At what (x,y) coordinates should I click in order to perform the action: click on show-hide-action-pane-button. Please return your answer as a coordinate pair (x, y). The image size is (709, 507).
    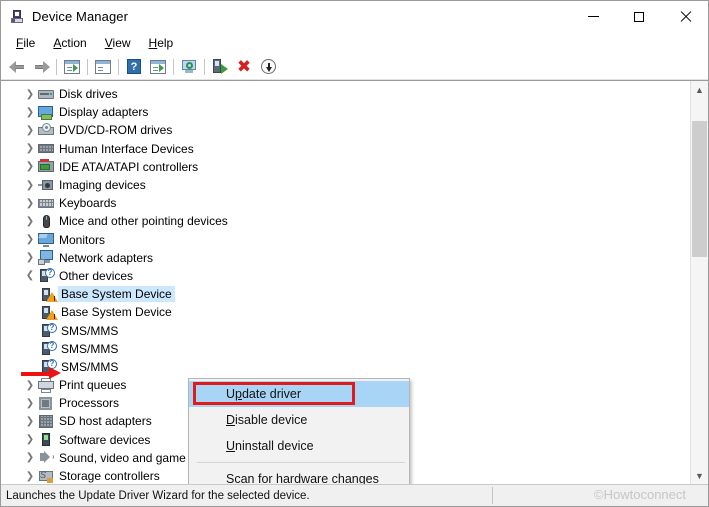
    Looking at the image, I should click on (158, 67).